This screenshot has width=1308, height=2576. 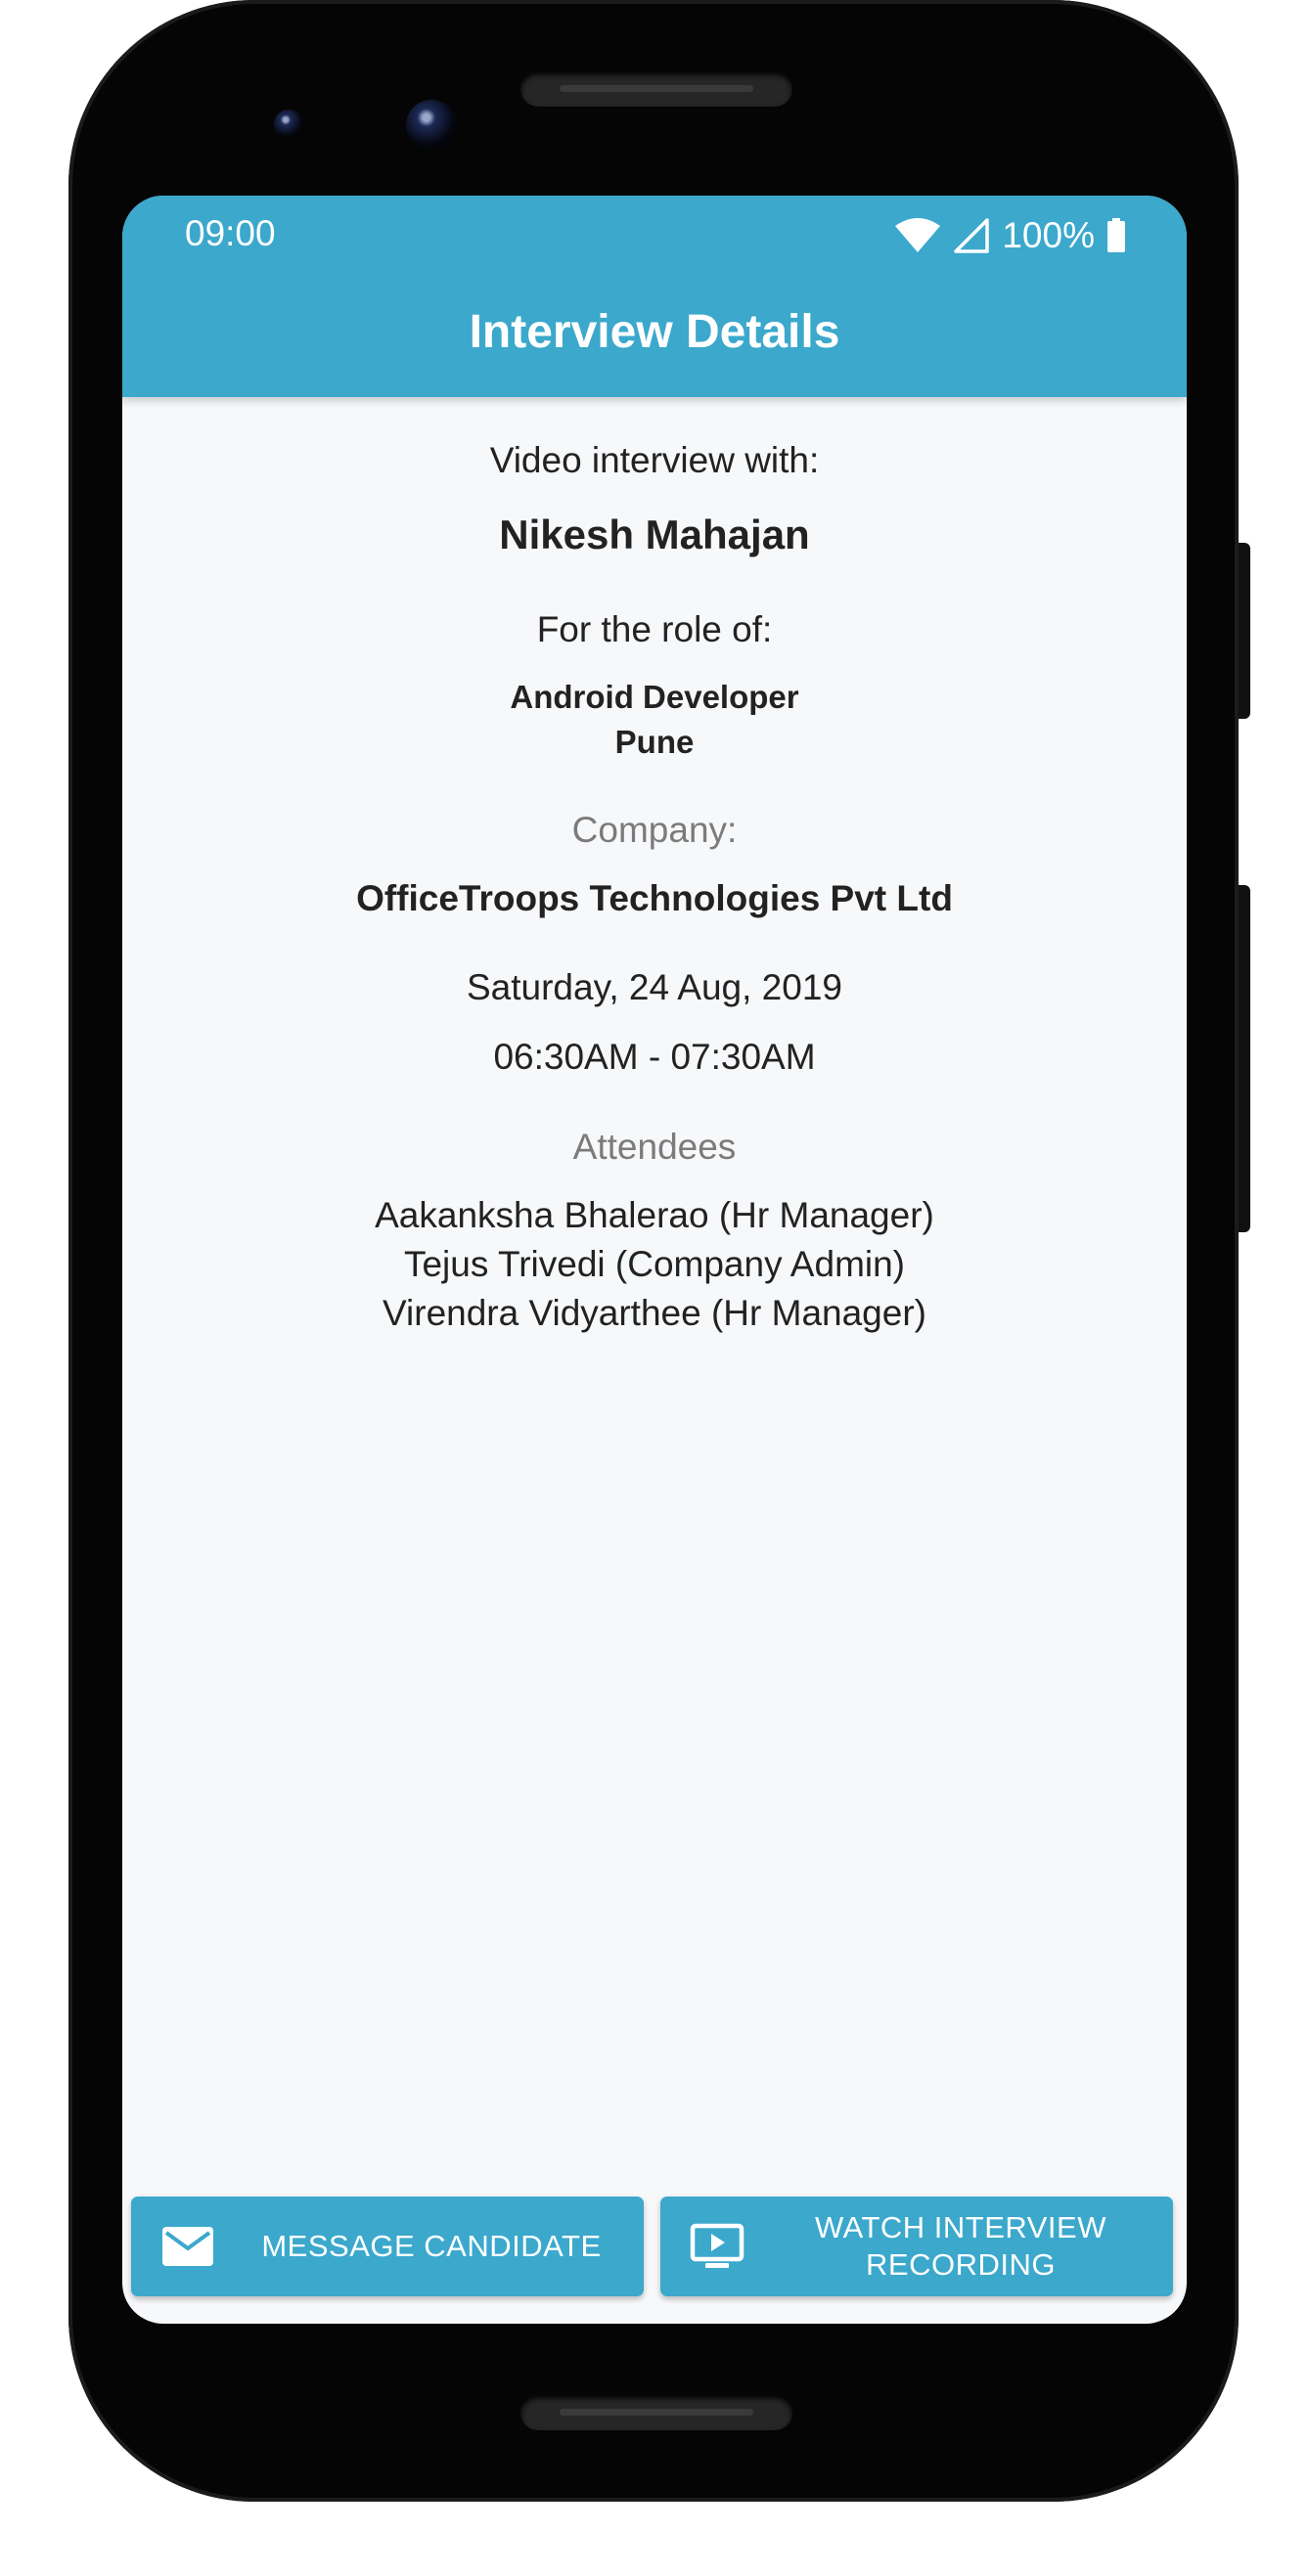 What do you see at coordinates (431, 2246) in the screenshot?
I see `message-candidate-label: MESSAGE CANDIDATE` at bounding box center [431, 2246].